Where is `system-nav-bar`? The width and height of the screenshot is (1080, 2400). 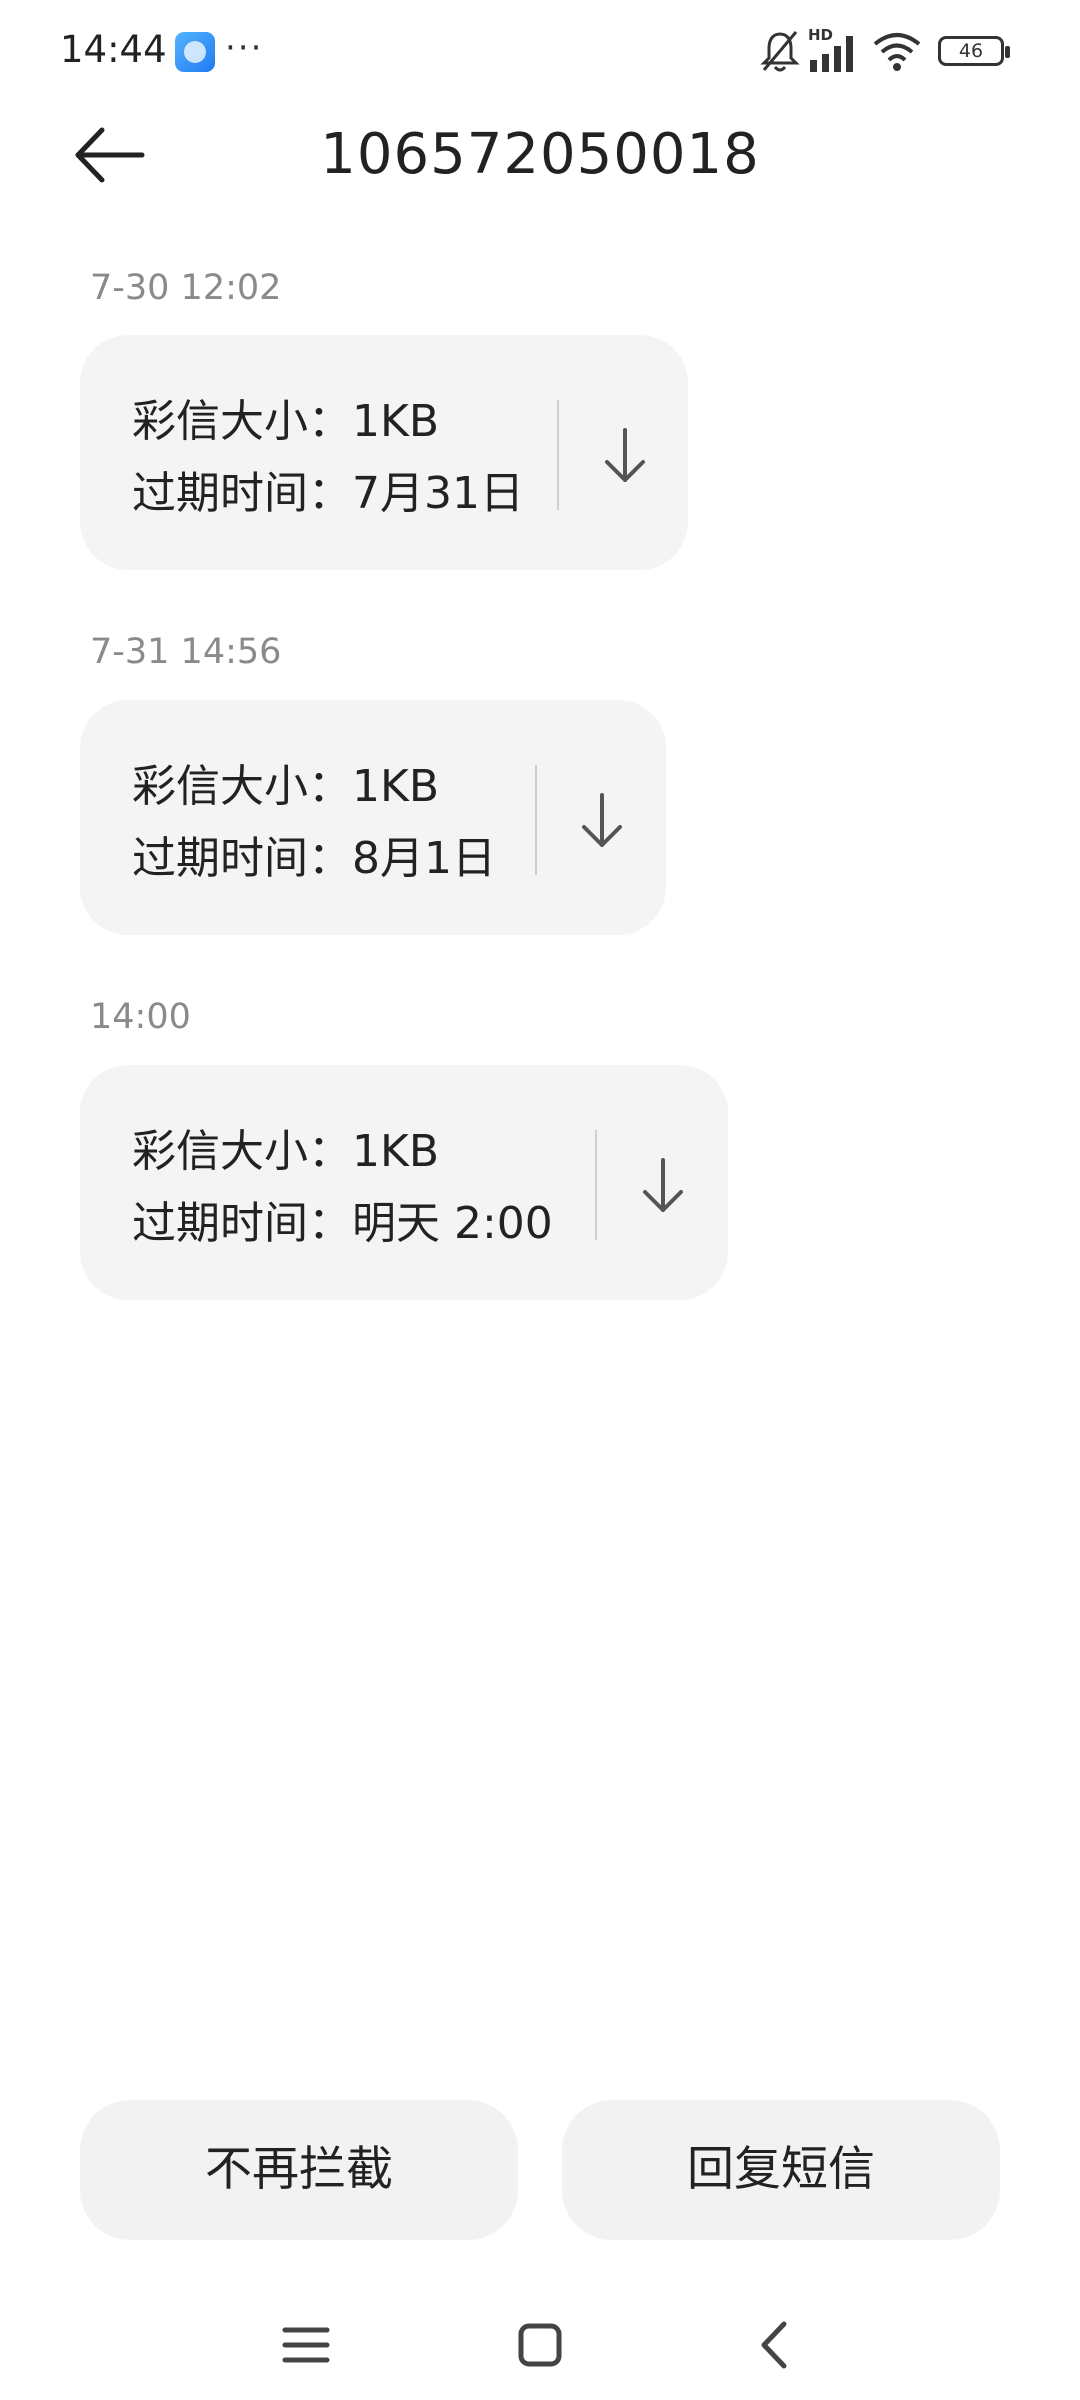
system-nav-bar is located at coordinates (540, 2345).